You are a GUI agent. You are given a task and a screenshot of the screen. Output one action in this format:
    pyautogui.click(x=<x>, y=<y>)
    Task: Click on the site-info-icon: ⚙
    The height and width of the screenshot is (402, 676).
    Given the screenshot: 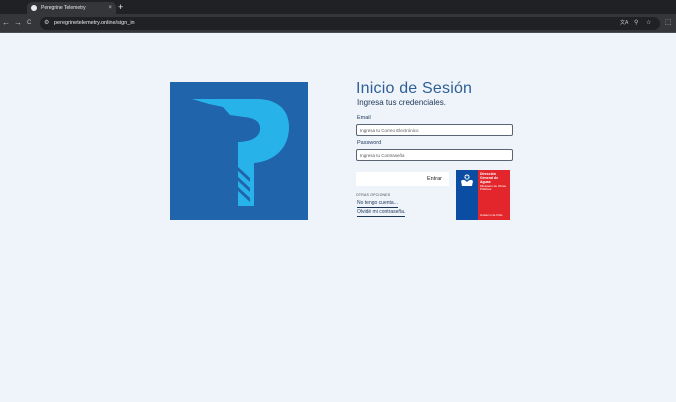 What is the action you would take?
    pyautogui.click(x=46, y=23)
    